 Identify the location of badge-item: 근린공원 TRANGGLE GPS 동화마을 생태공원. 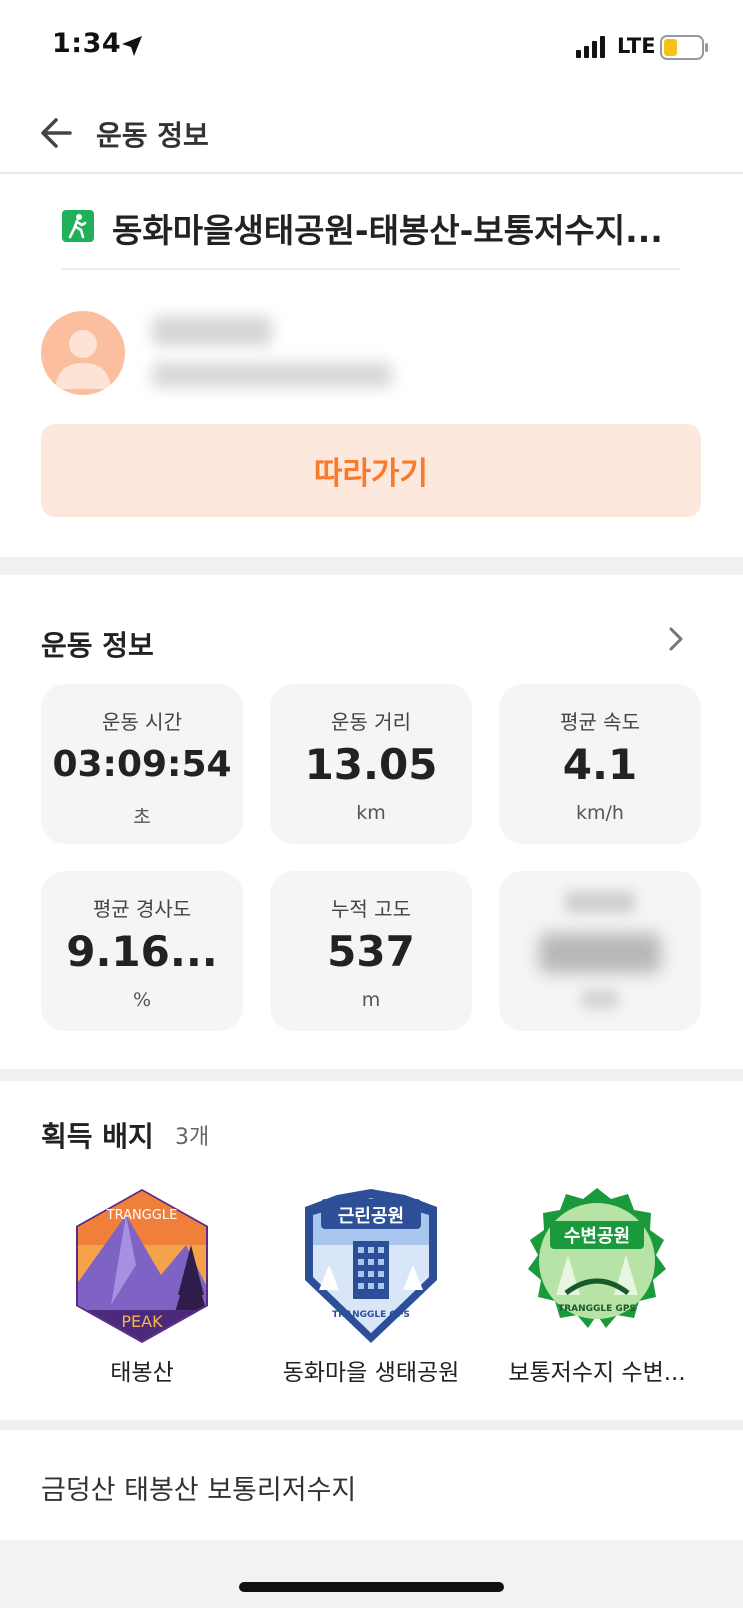
(371, 1290).